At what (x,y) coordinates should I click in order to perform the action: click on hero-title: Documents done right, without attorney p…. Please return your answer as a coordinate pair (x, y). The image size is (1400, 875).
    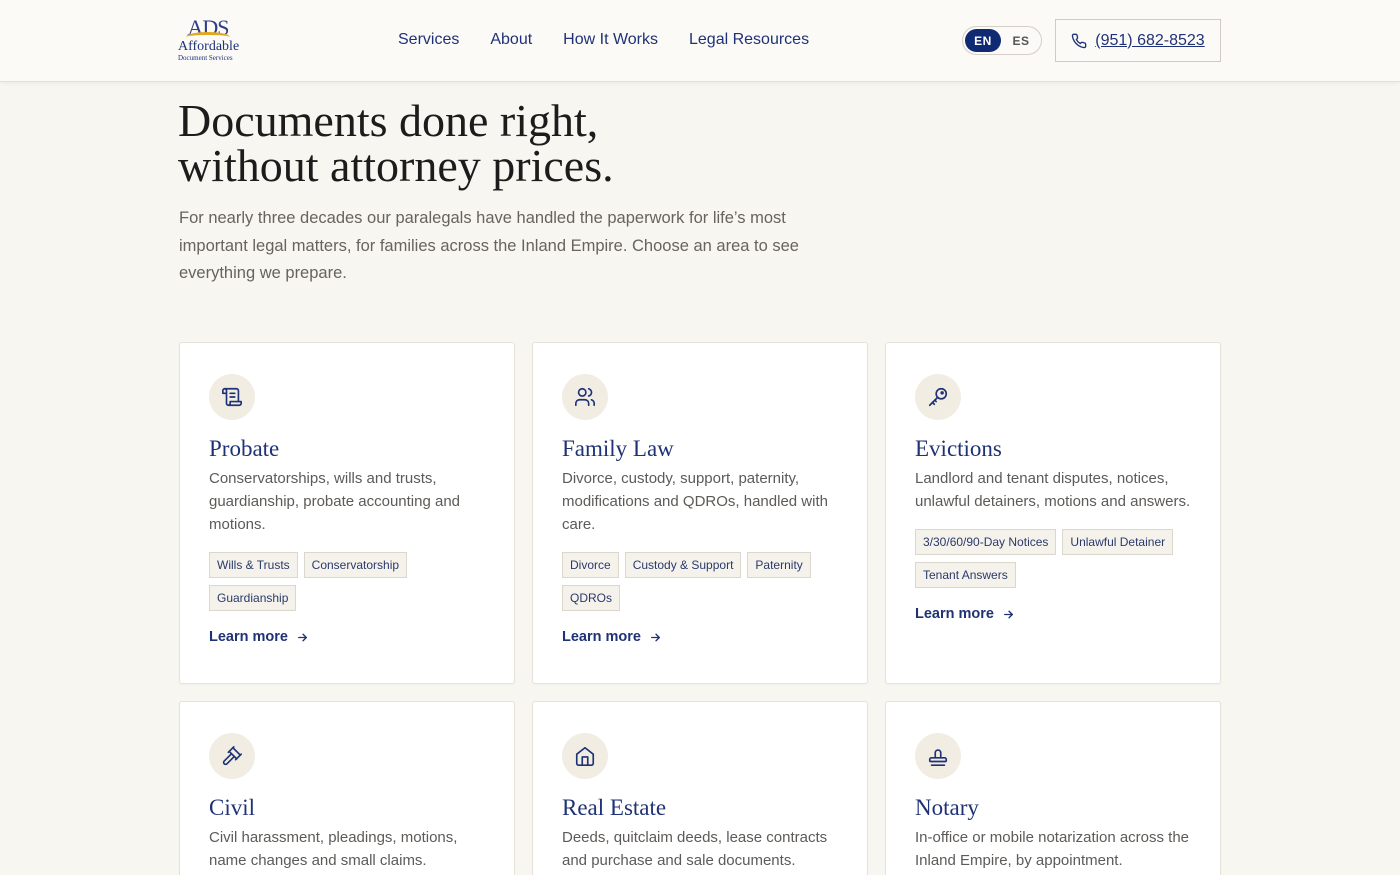
    Looking at the image, I should click on (498, 143).